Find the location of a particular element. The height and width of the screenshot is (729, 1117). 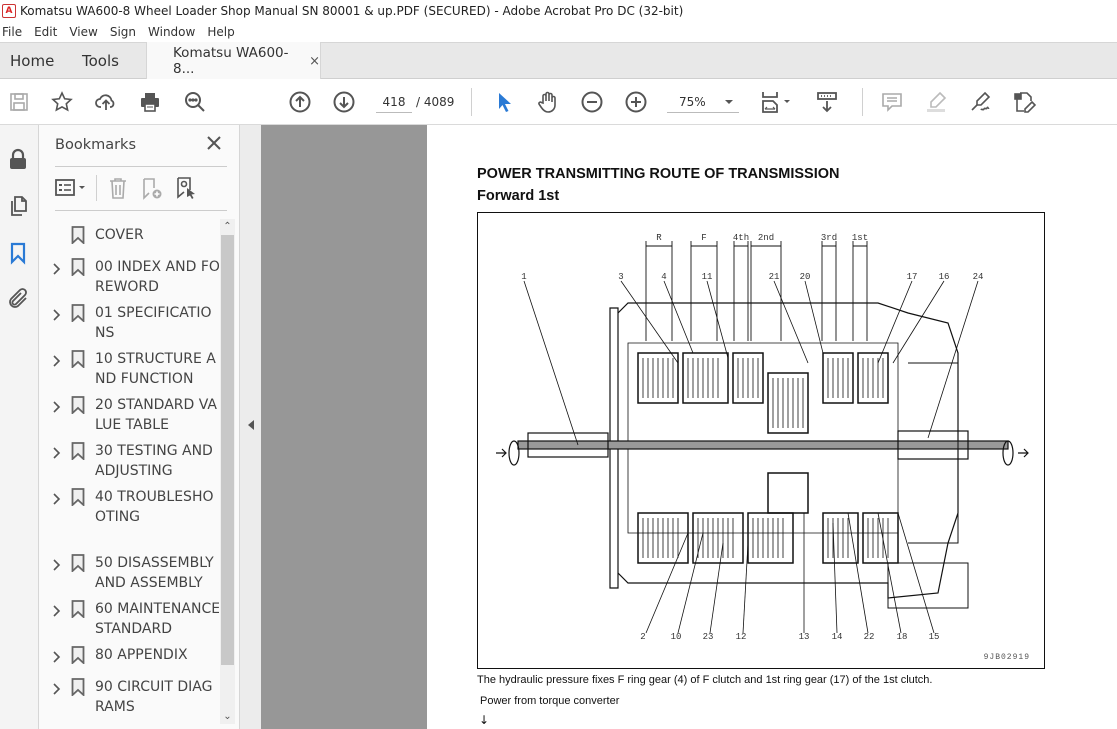

bookmark-options-icon is located at coordinates (72, 188).